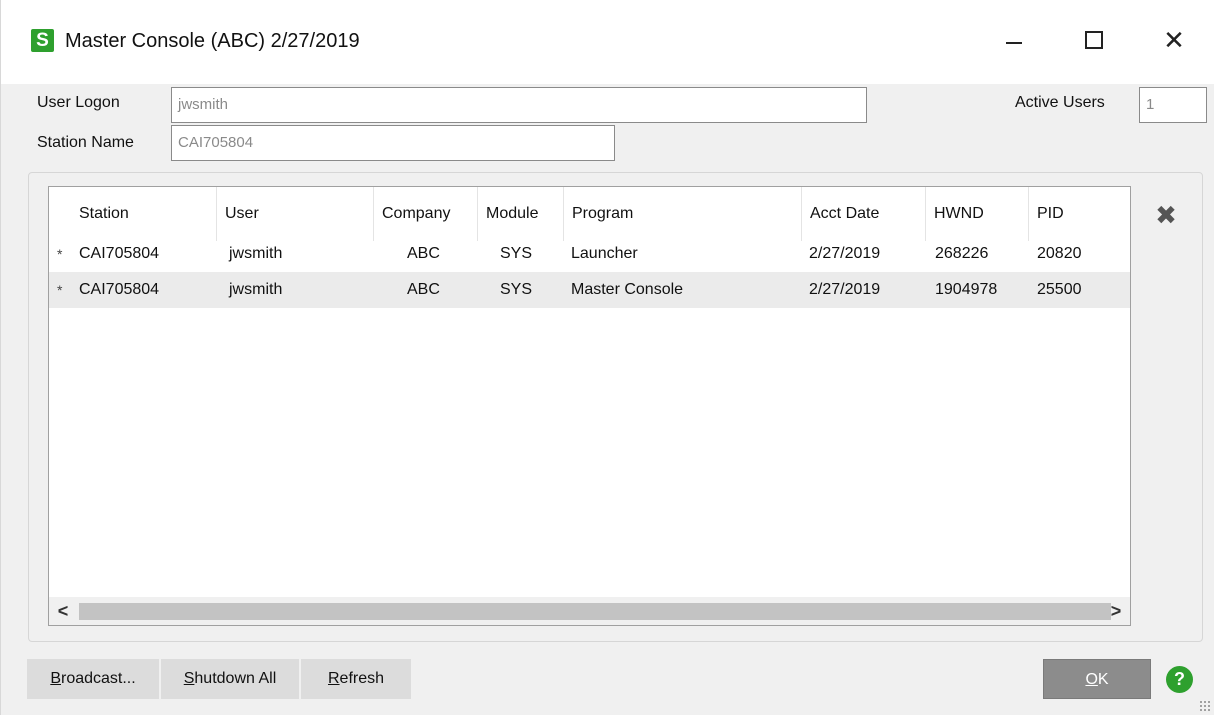 This screenshot has height=715, width=1214. I want to click on refresh-button: Refresh, so click(356, 679).